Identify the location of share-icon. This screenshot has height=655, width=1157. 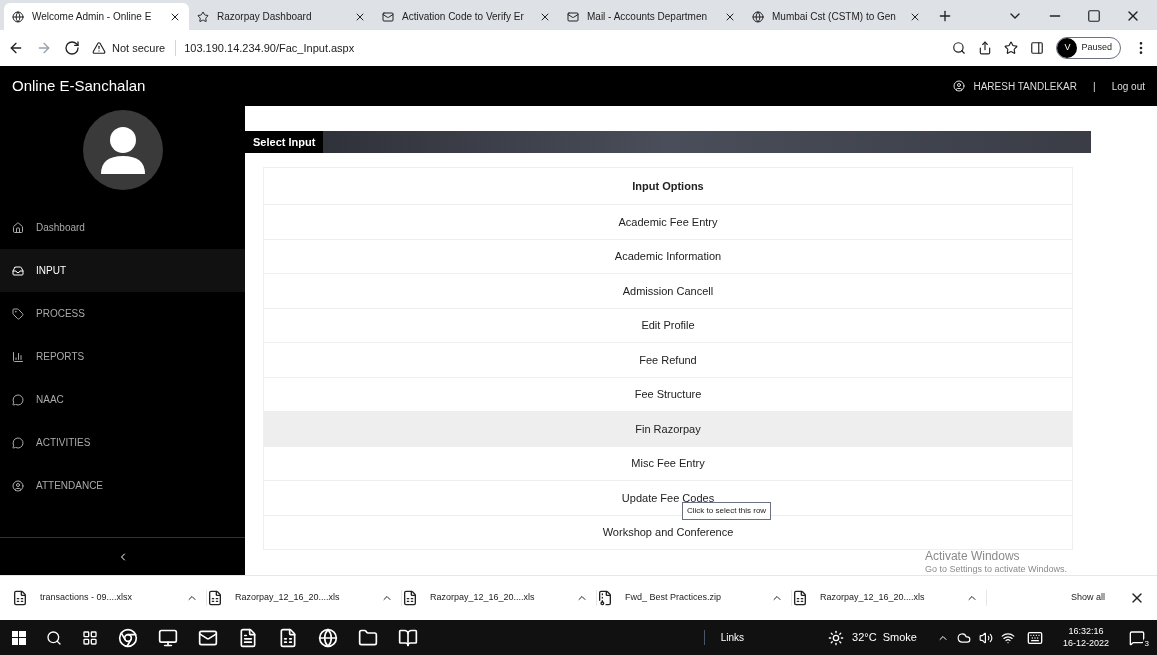
(985, 48).